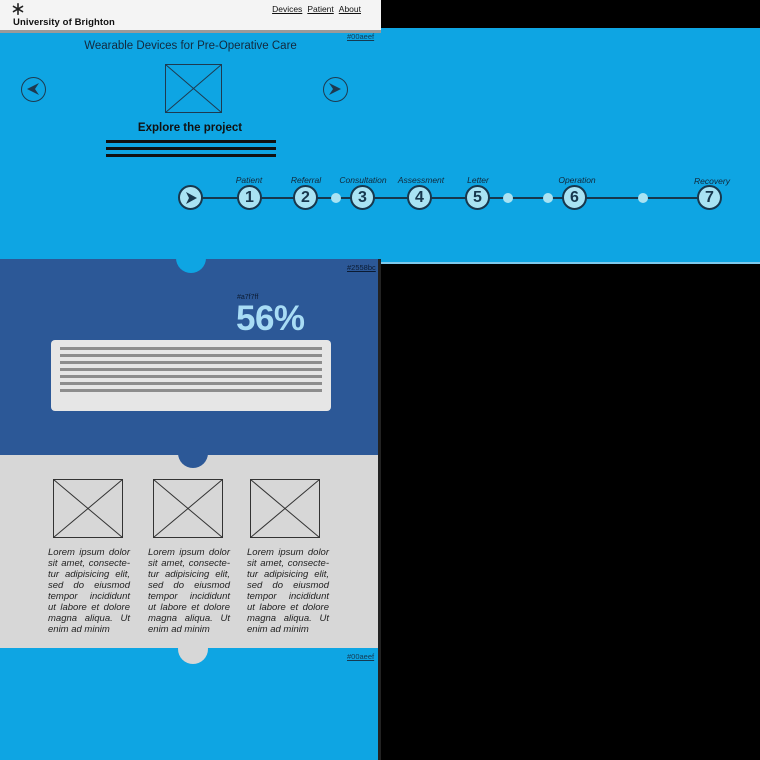  What do you see at coordinates (421, 180) in the screenshot?
I see `timeline-label-assessment: Assessment` at bounding box center [421, 180].